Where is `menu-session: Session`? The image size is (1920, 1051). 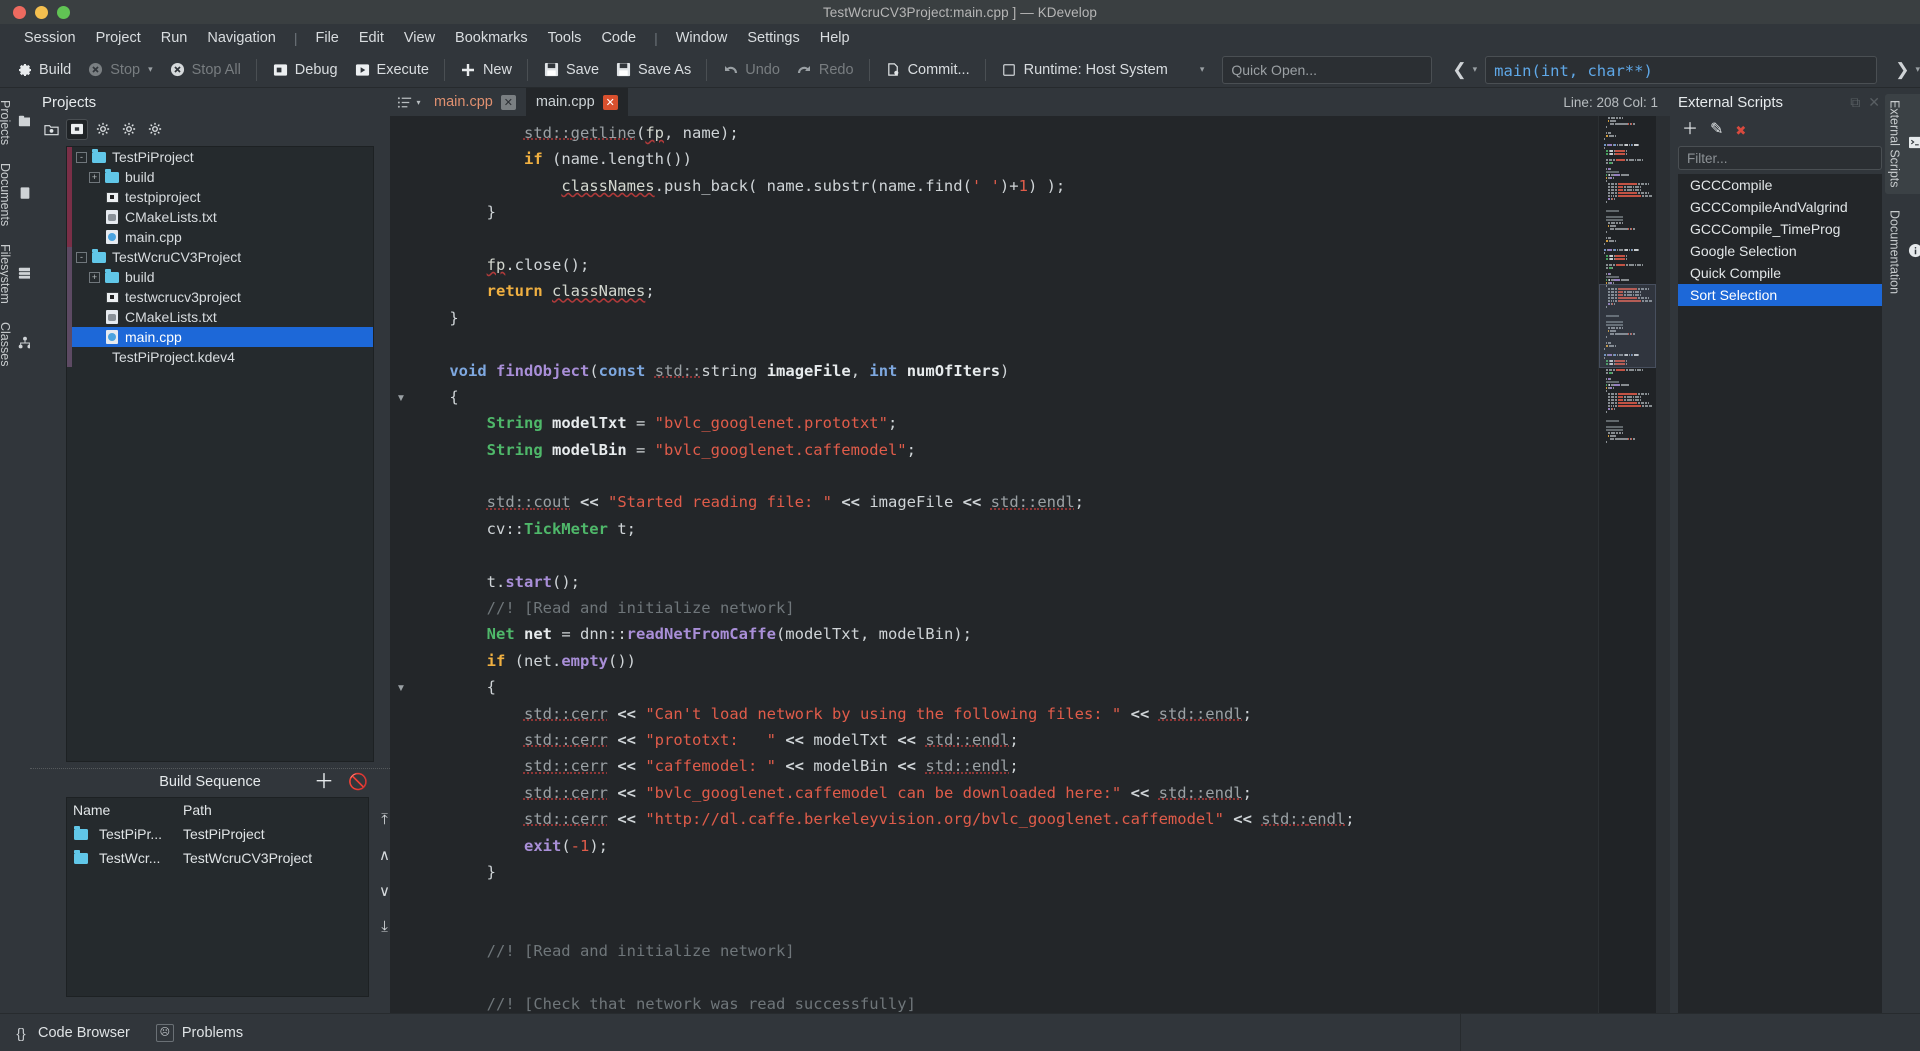
menu-session: Session is located at coordinates (50, 38).